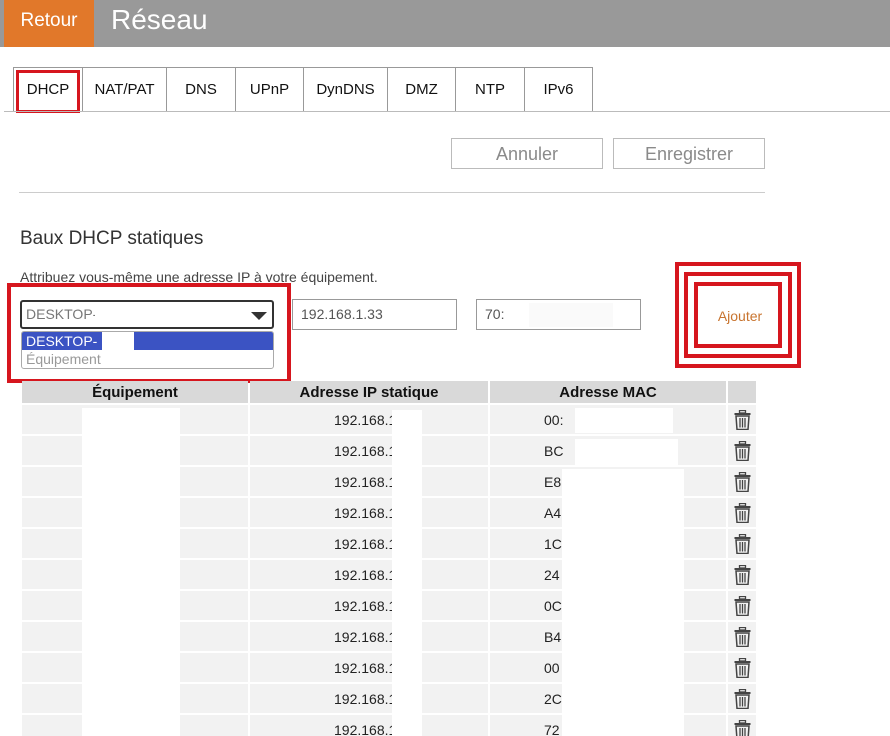 The image size is (890, 736). Describe the element at coordinates (49, 23) in the screenshot. I see `back-button: Retour` at that location.